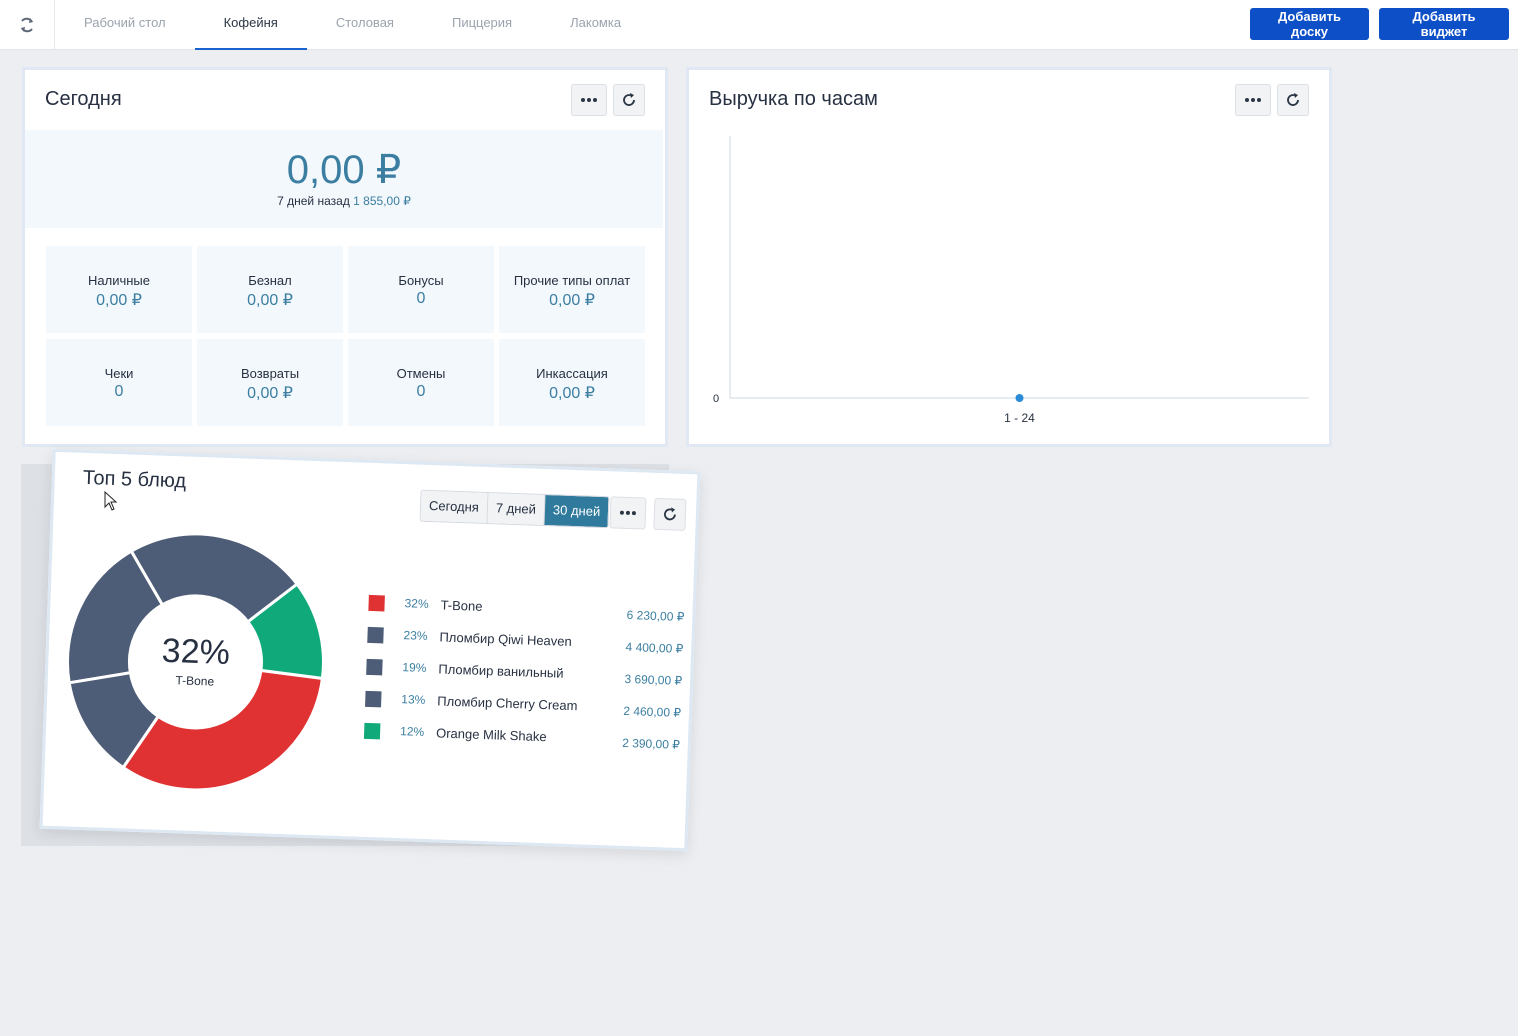  I want to click on legend-name: T-Bone, so click(461, 605).